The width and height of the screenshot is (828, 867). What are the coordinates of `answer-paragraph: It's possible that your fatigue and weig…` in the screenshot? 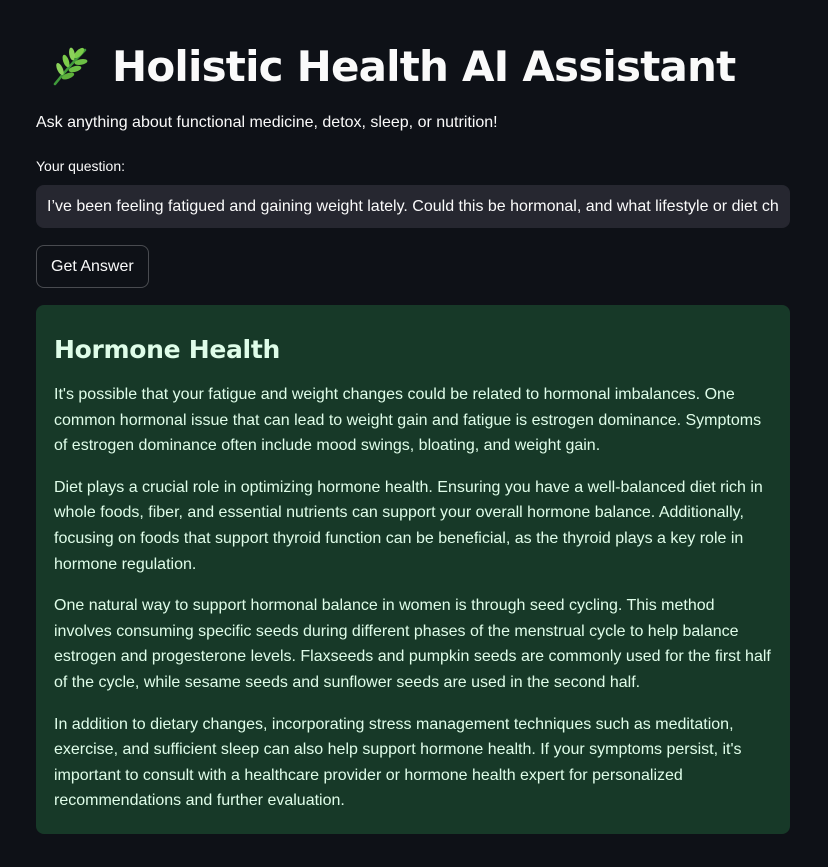 It's located at (408, 420).